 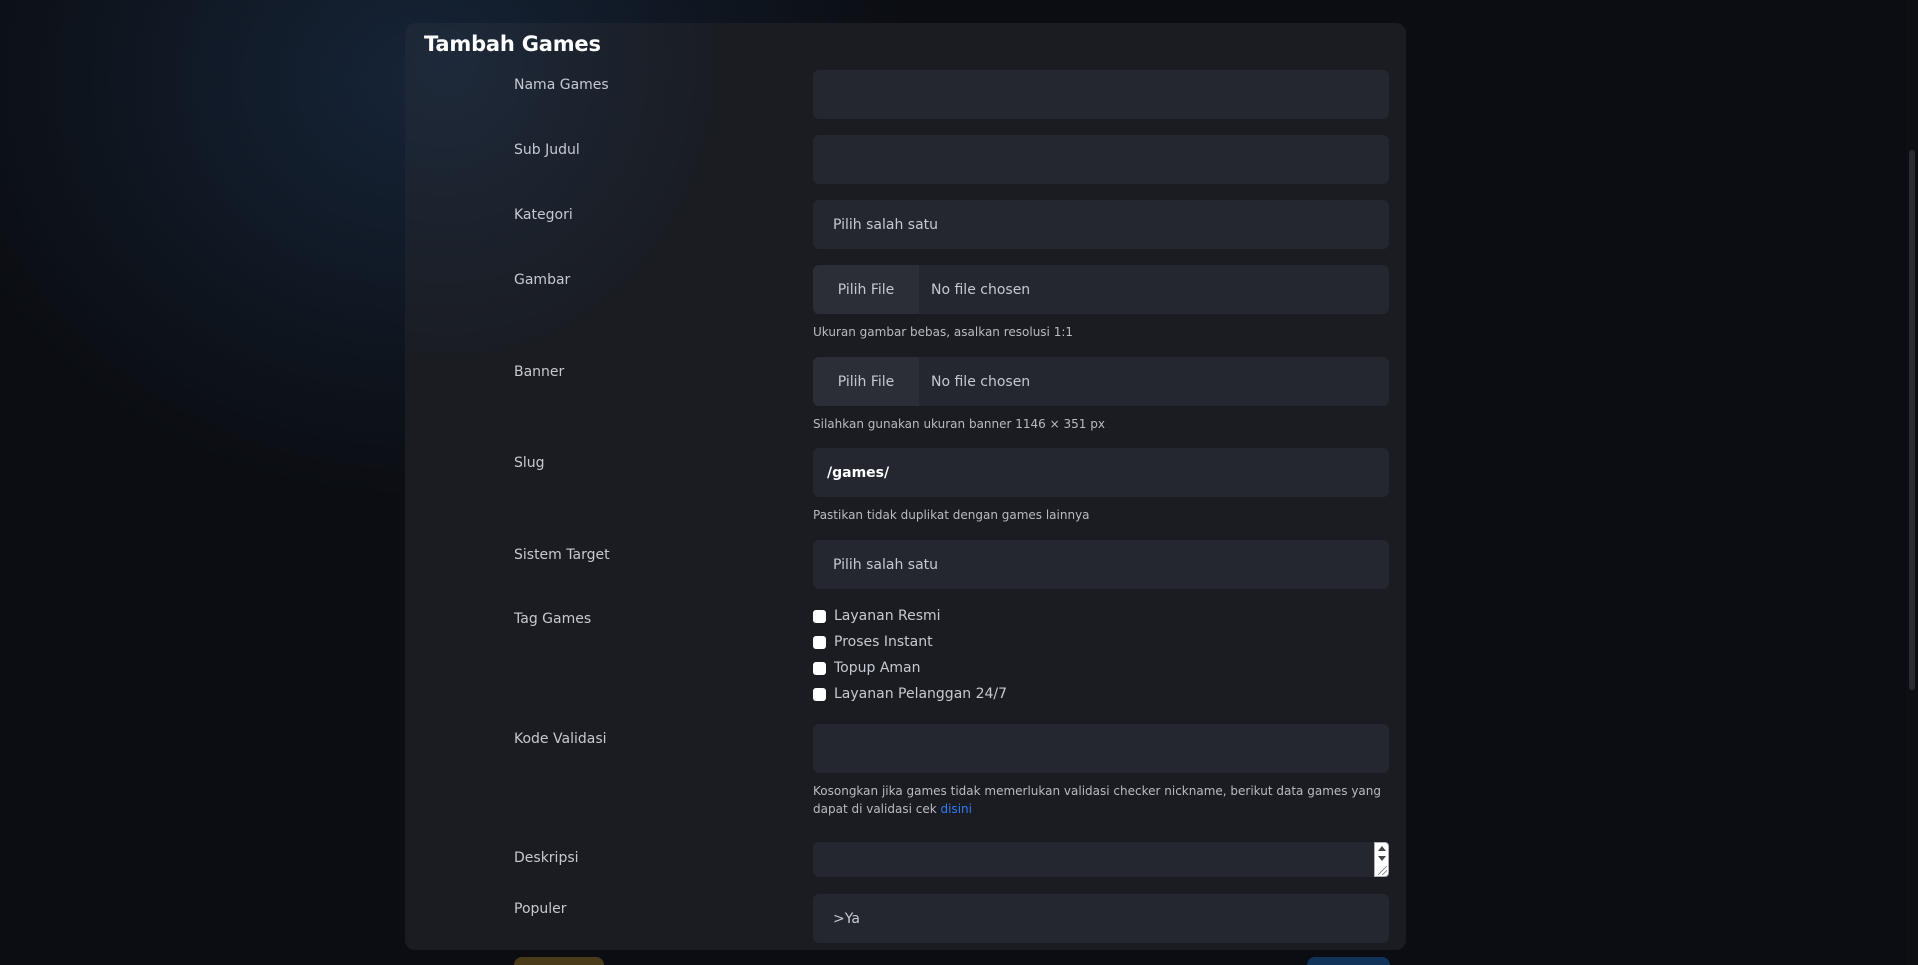 What do you see at coordinates (1912, 420) in the screenshot?
I see `page-scrollbar-thumb` at bounding box center [1912, 420].